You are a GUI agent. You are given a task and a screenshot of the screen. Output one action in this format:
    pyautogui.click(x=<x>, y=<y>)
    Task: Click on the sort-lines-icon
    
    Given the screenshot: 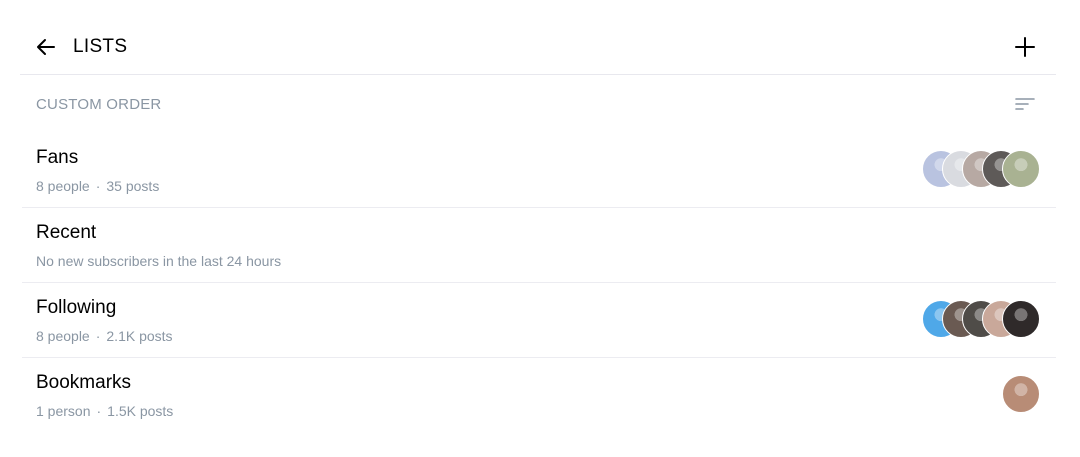 What is the action you would take?
    pyautogui.click(x=1025, y=104)
    